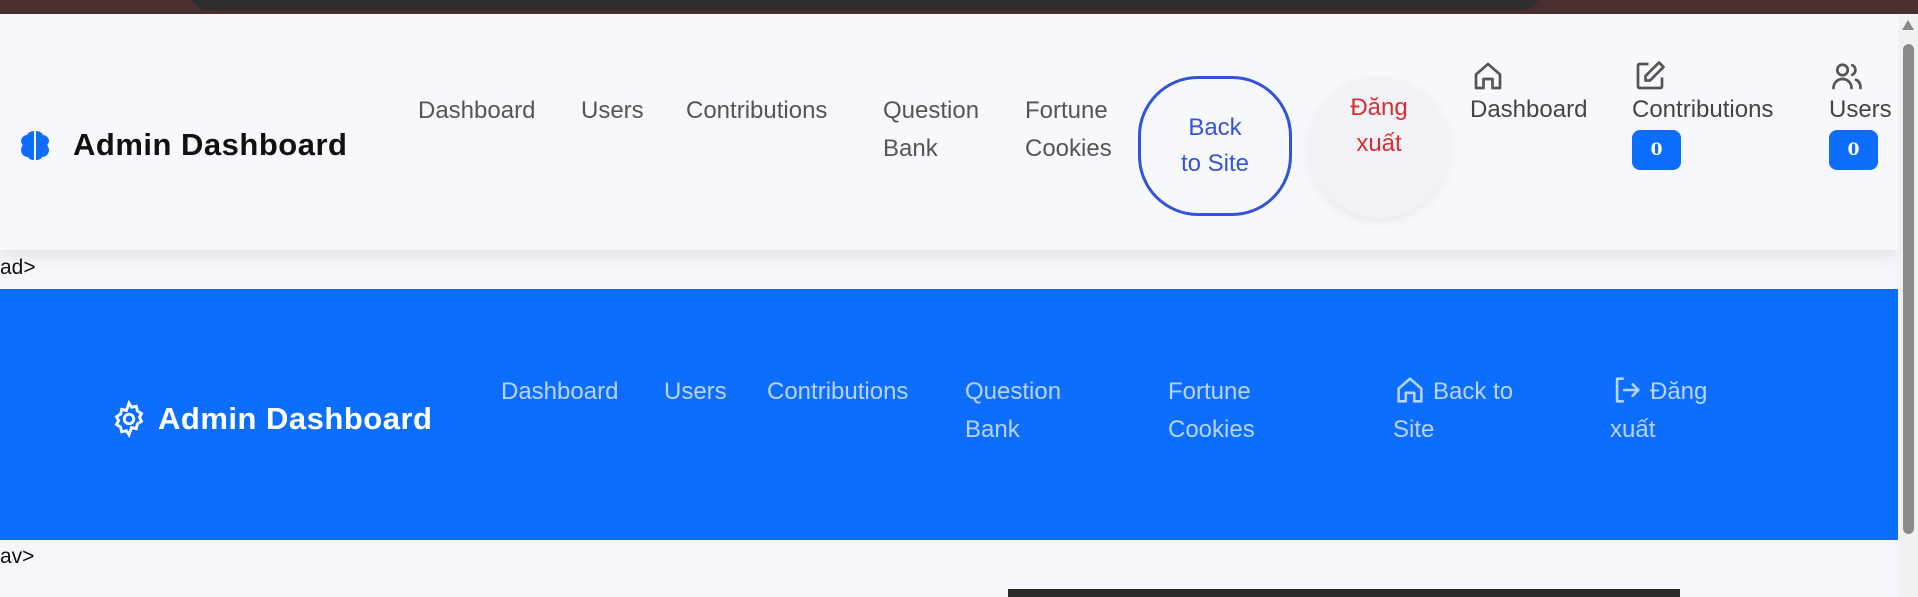 This screenshot has height=597, width=1918. What do you see at coordinates (559, 392) in the screenshot?
I see `blue-nav-dashboard: Dashboard` at bounding box center [559, 392].